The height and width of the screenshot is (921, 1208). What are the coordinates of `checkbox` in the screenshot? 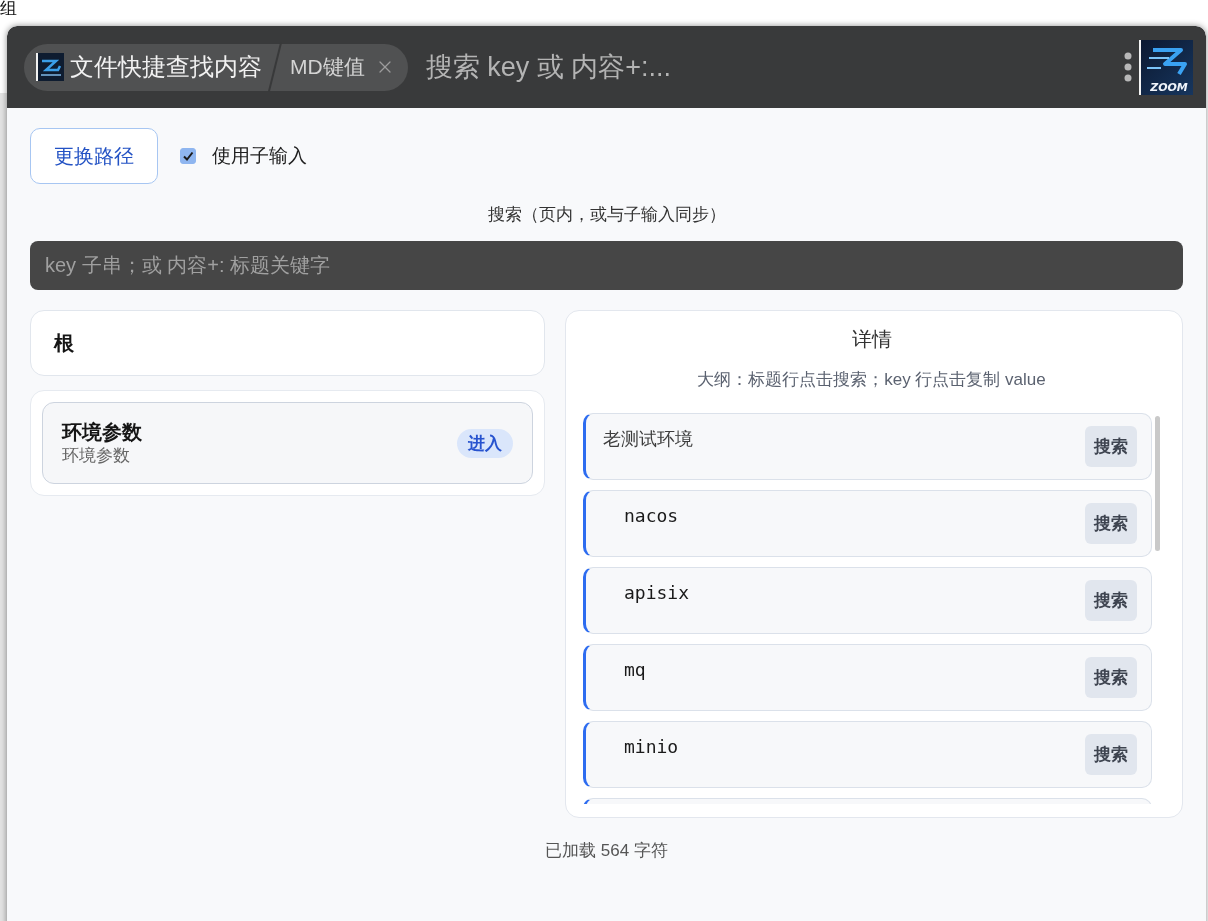 It's located at (188, 156).